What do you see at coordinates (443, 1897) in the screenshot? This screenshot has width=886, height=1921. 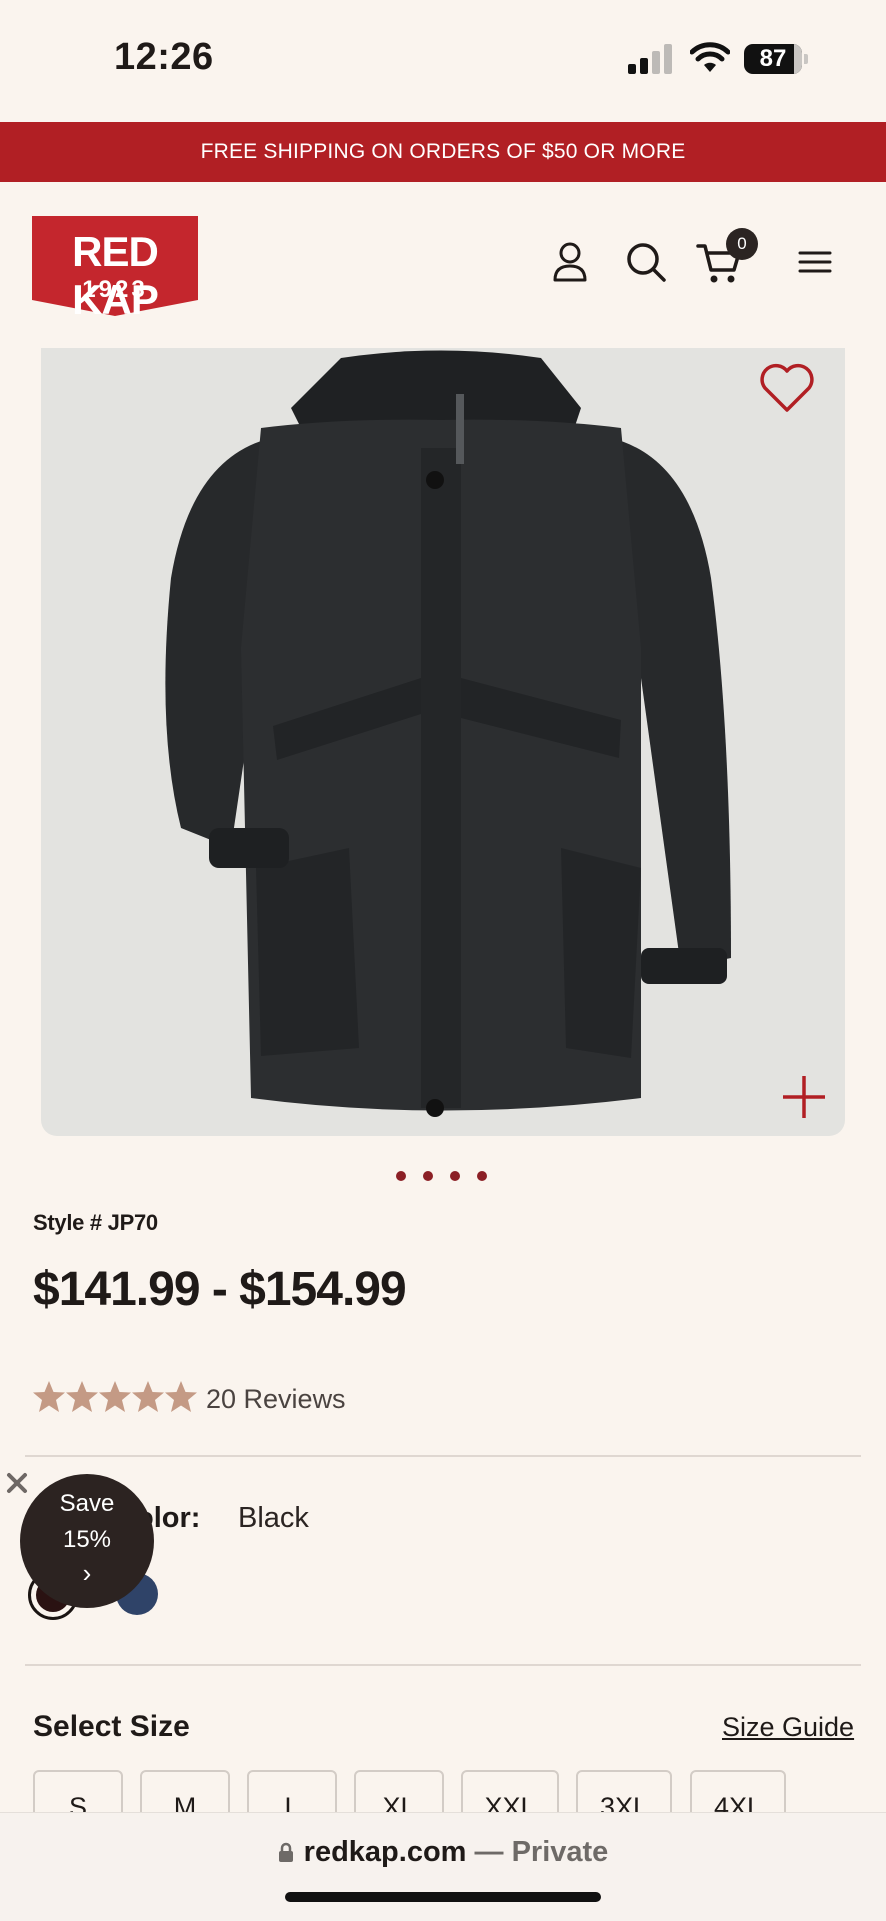 I see `home-indicator` at bounding box center [443, 1897].